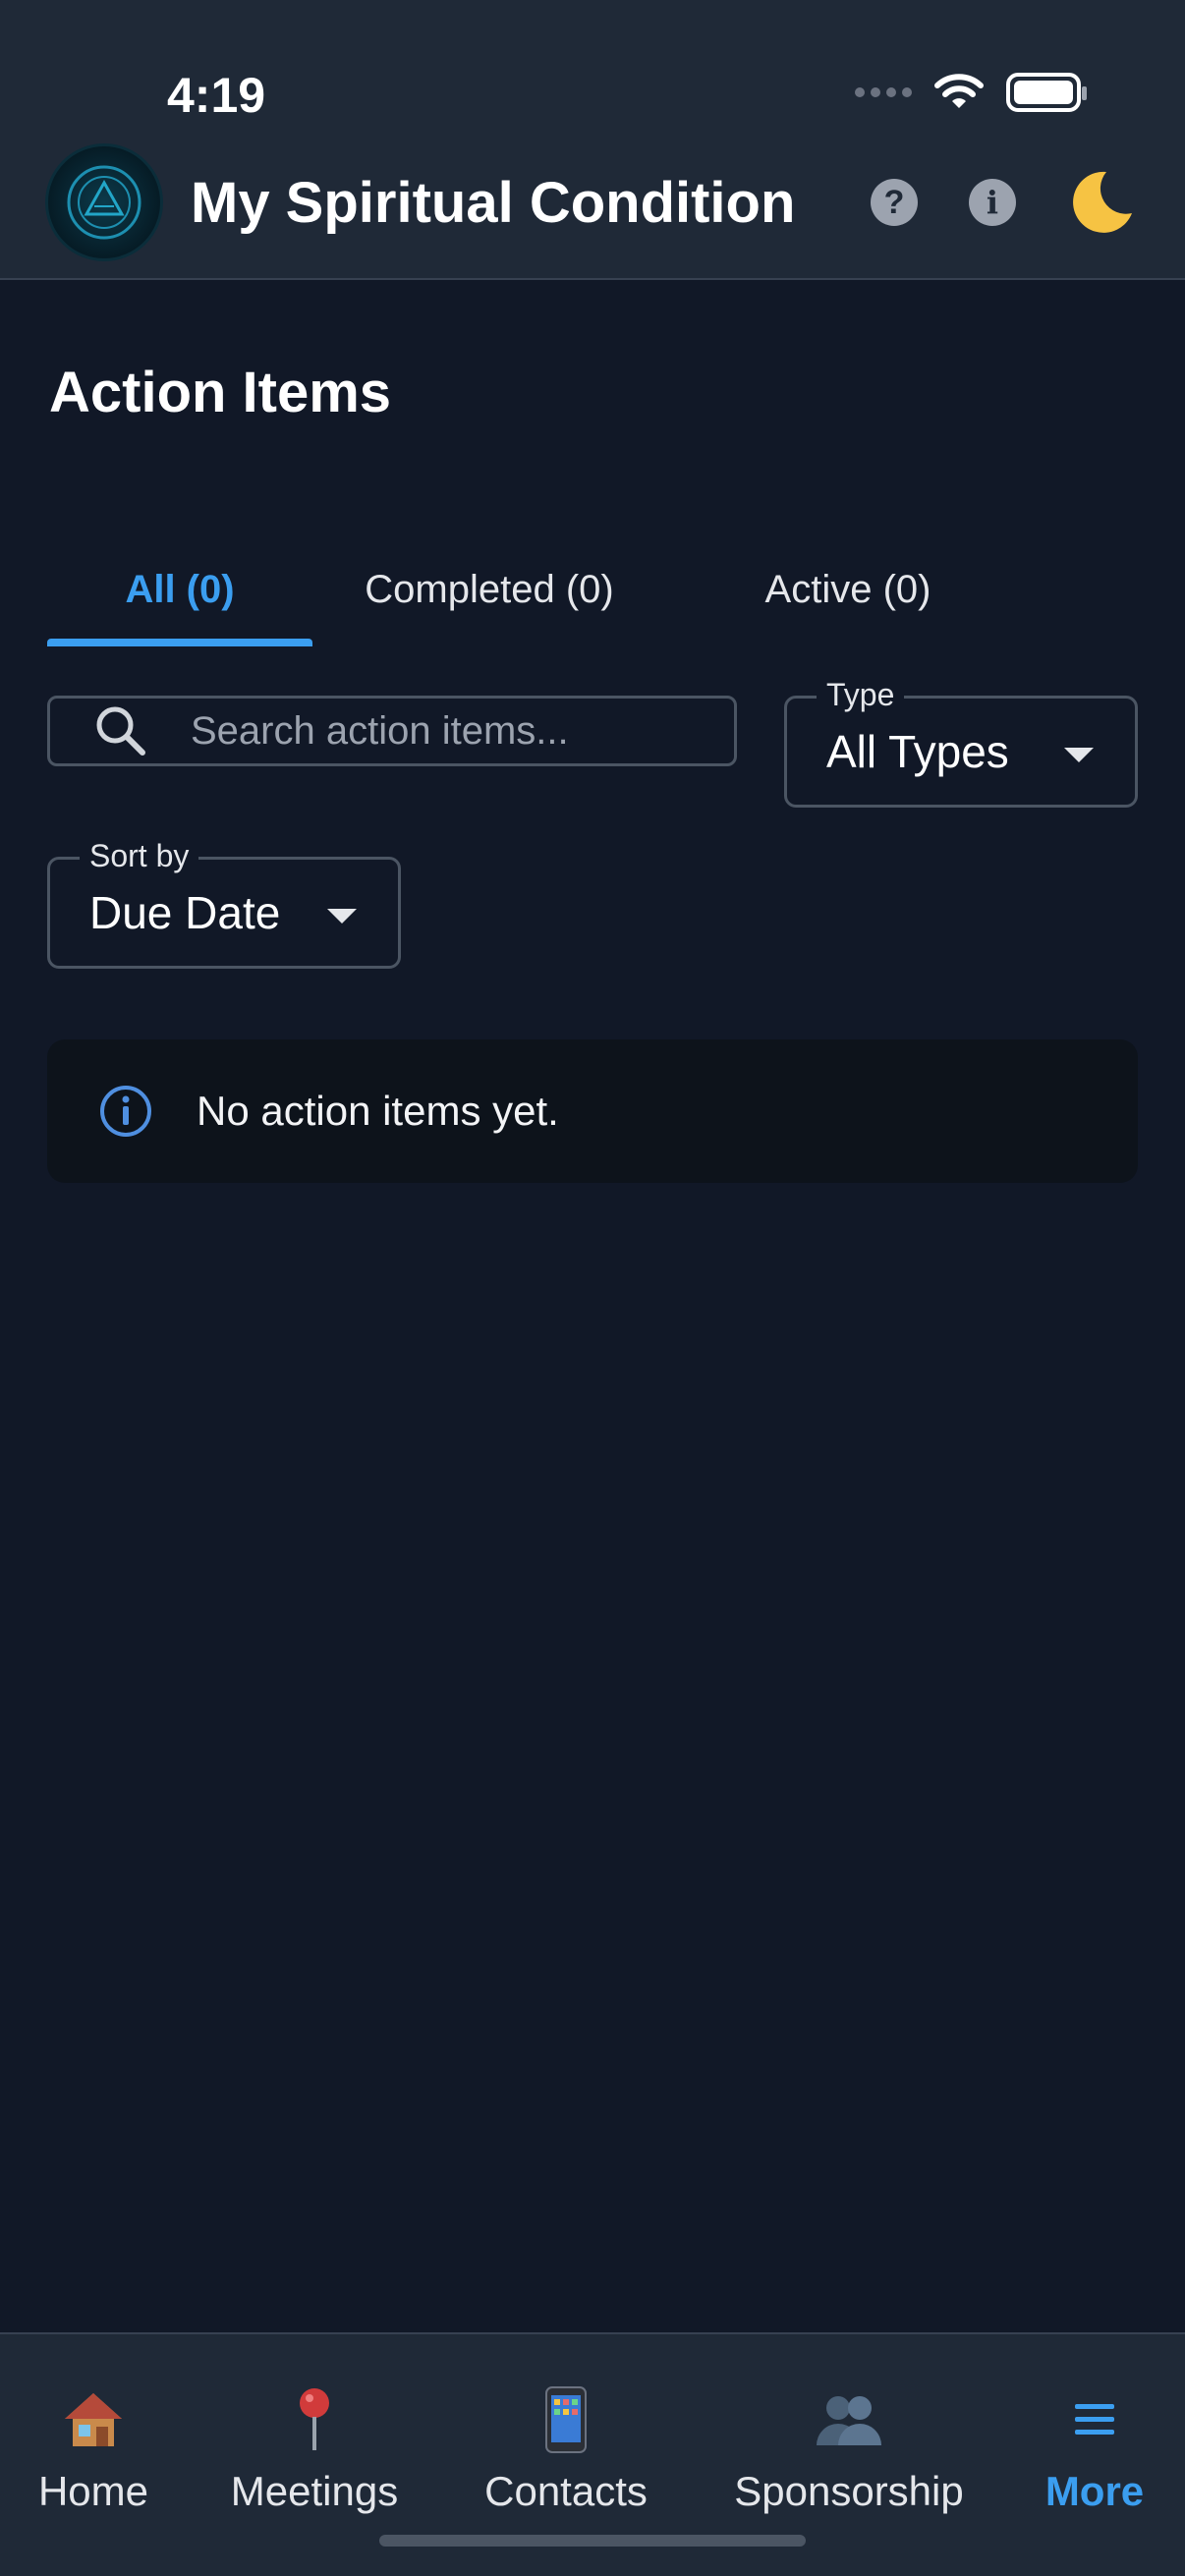  Describe the element at coordinates (463, 731) in the screenshot. I see `search-input` at that location.